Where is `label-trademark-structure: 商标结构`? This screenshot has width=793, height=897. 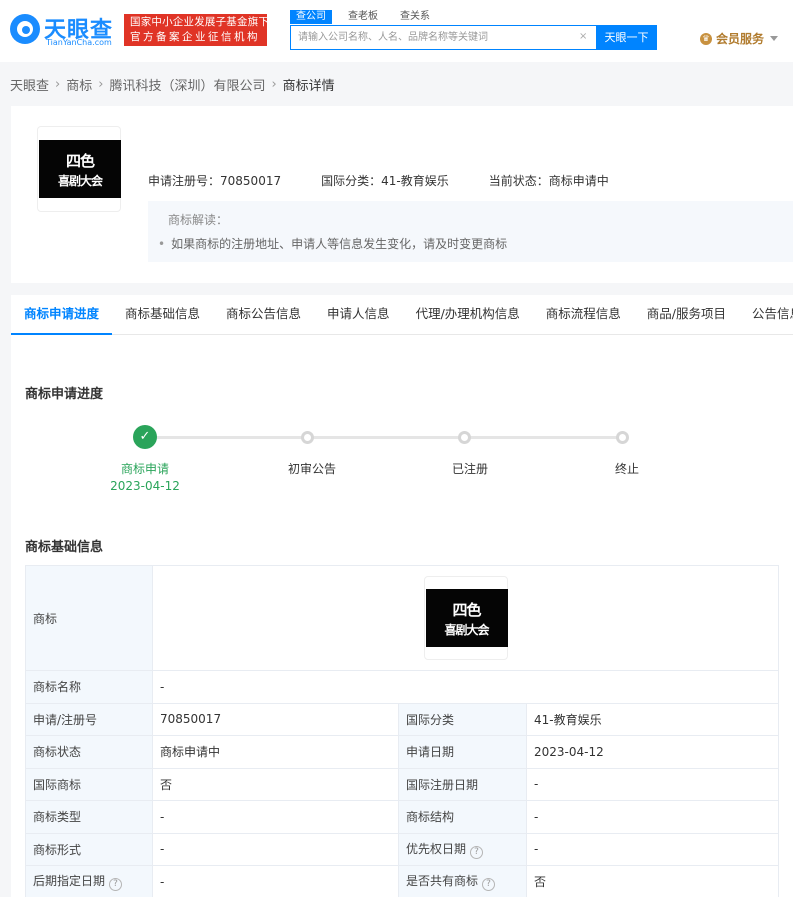 label-trademark-structure: 商标结构 is located at coordinates (462, 817).